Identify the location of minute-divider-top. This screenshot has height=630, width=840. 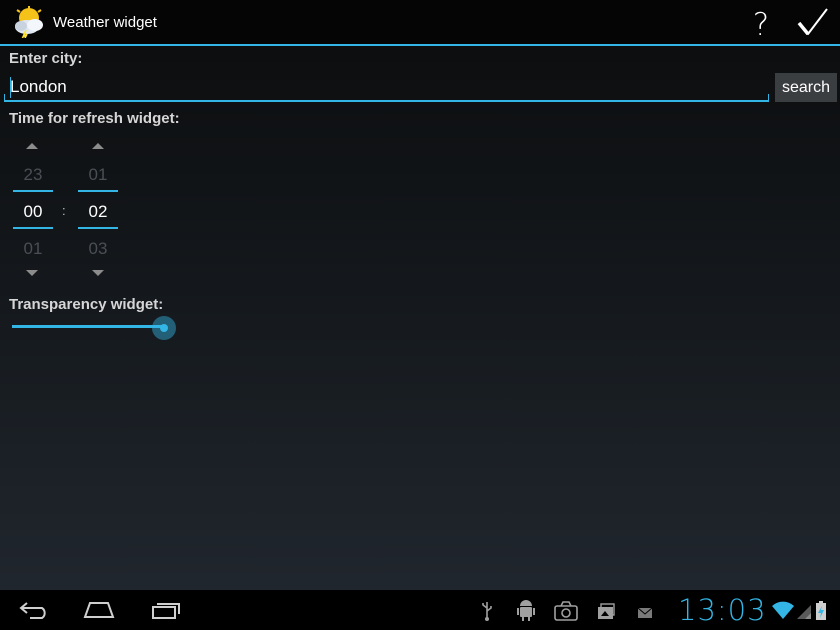
(98, 191).